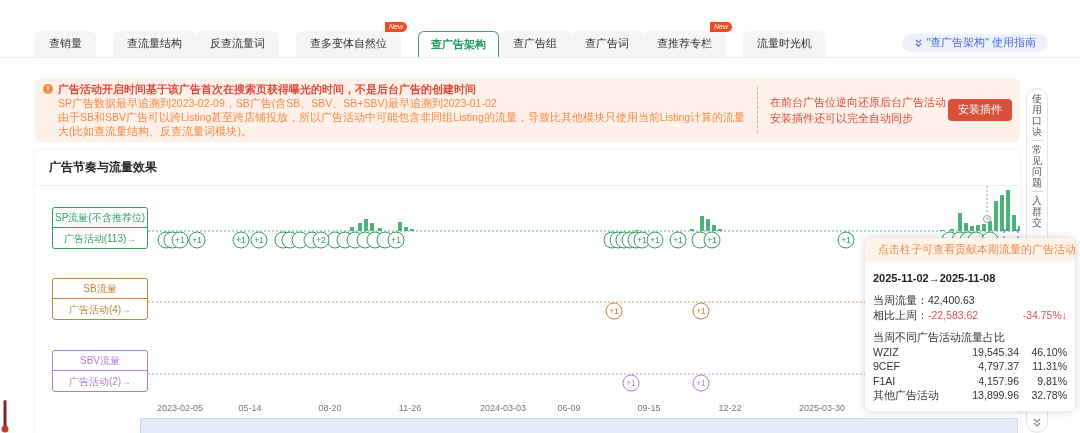 Image resolution: width=1080 pixels, height=433 pixels. What do you see at coordinates (730, 408) in the screenshot?
I see `axis-label: 12-22` at bounding box center [730, 408].